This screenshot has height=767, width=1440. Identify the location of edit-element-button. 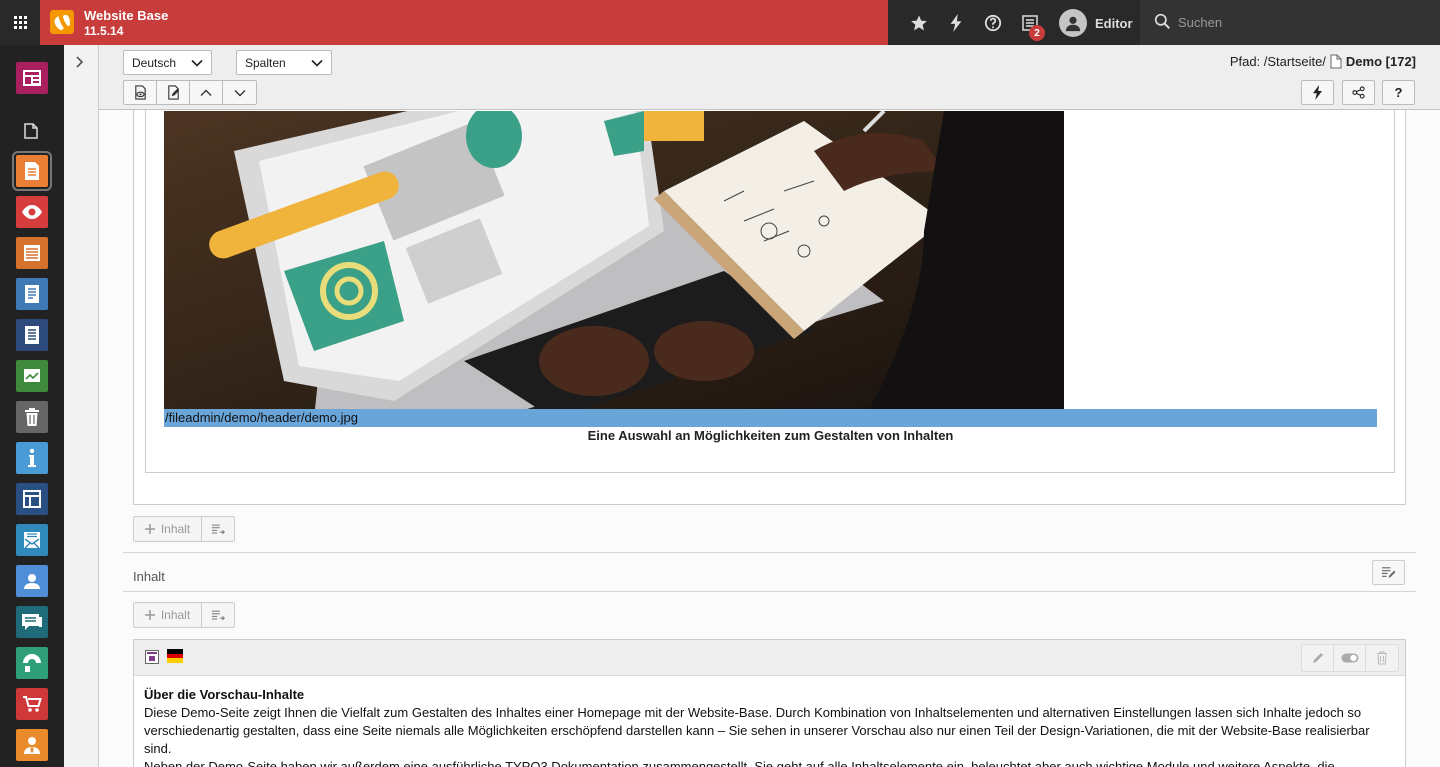
(1318, 658).